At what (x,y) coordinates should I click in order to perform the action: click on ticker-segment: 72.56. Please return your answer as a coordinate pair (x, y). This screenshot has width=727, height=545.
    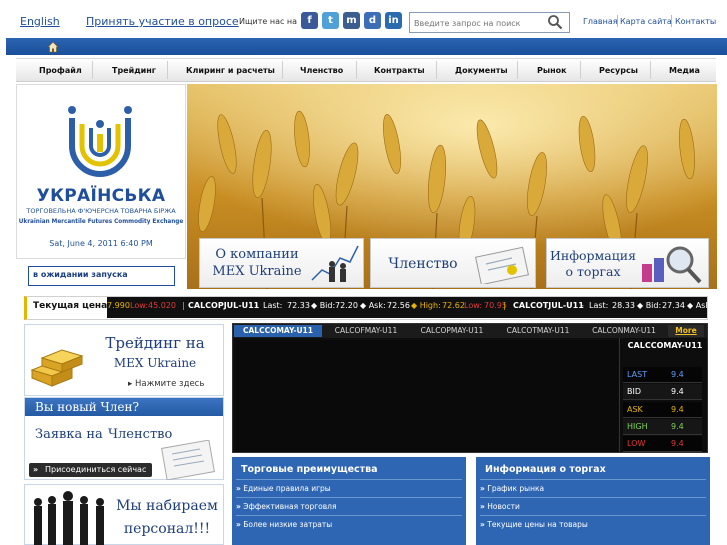
    Looking at the image, I should click on (398, 305).